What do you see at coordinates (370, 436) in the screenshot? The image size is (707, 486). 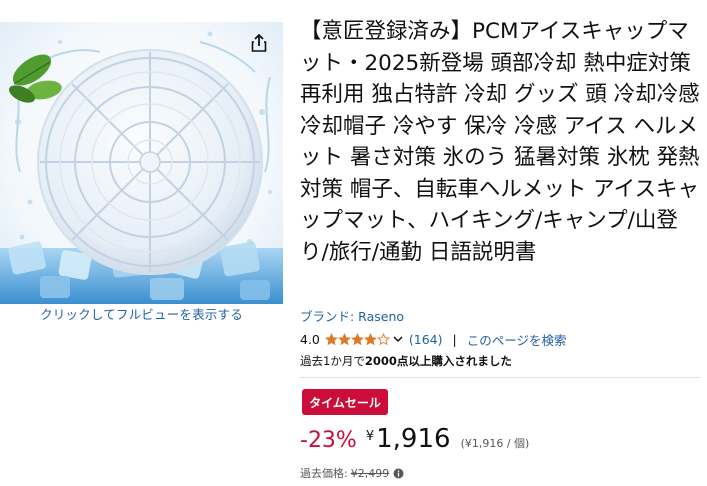 I see `currency-symbol: ¥` at bounding box center [370, 436].